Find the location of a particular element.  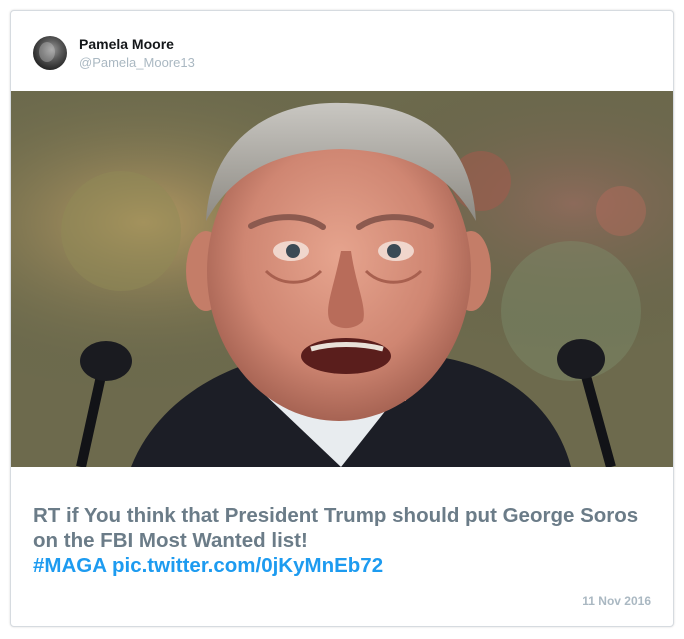

tweet-header: Pamela Moore @Pamela_Moore13 is located at coordinates (114, 53).